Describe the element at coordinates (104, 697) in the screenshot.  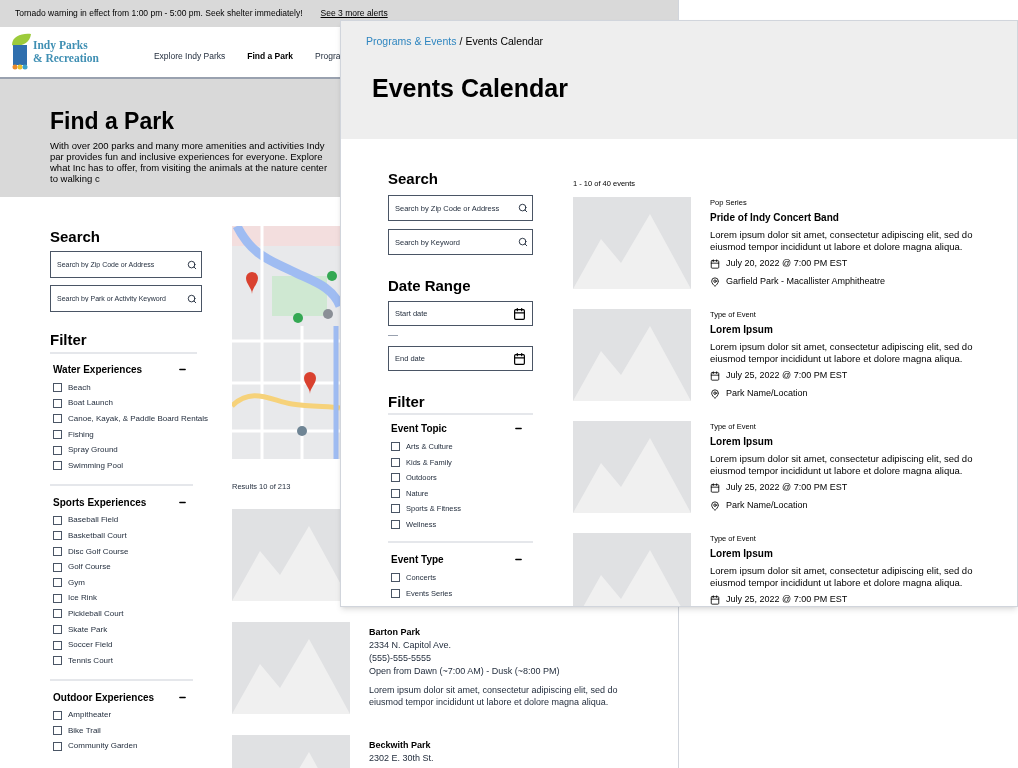
I see `filter-group-title: Outdoor Experiences` at that location.